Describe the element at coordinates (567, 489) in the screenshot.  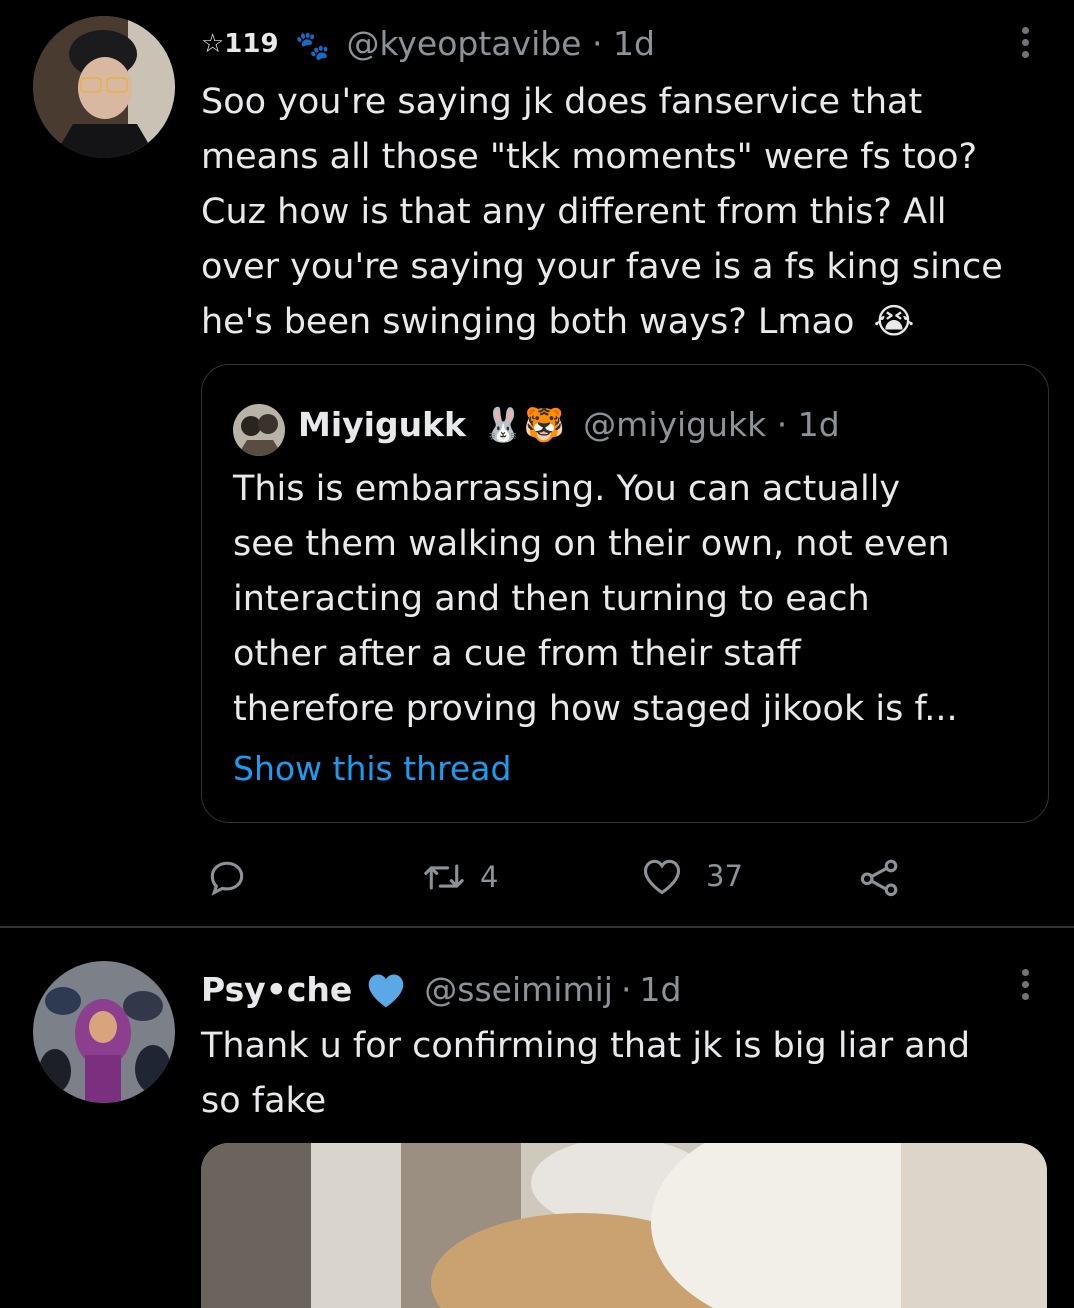
I see `quoted-text-line: This is embarrassing. You can actually` at that location.